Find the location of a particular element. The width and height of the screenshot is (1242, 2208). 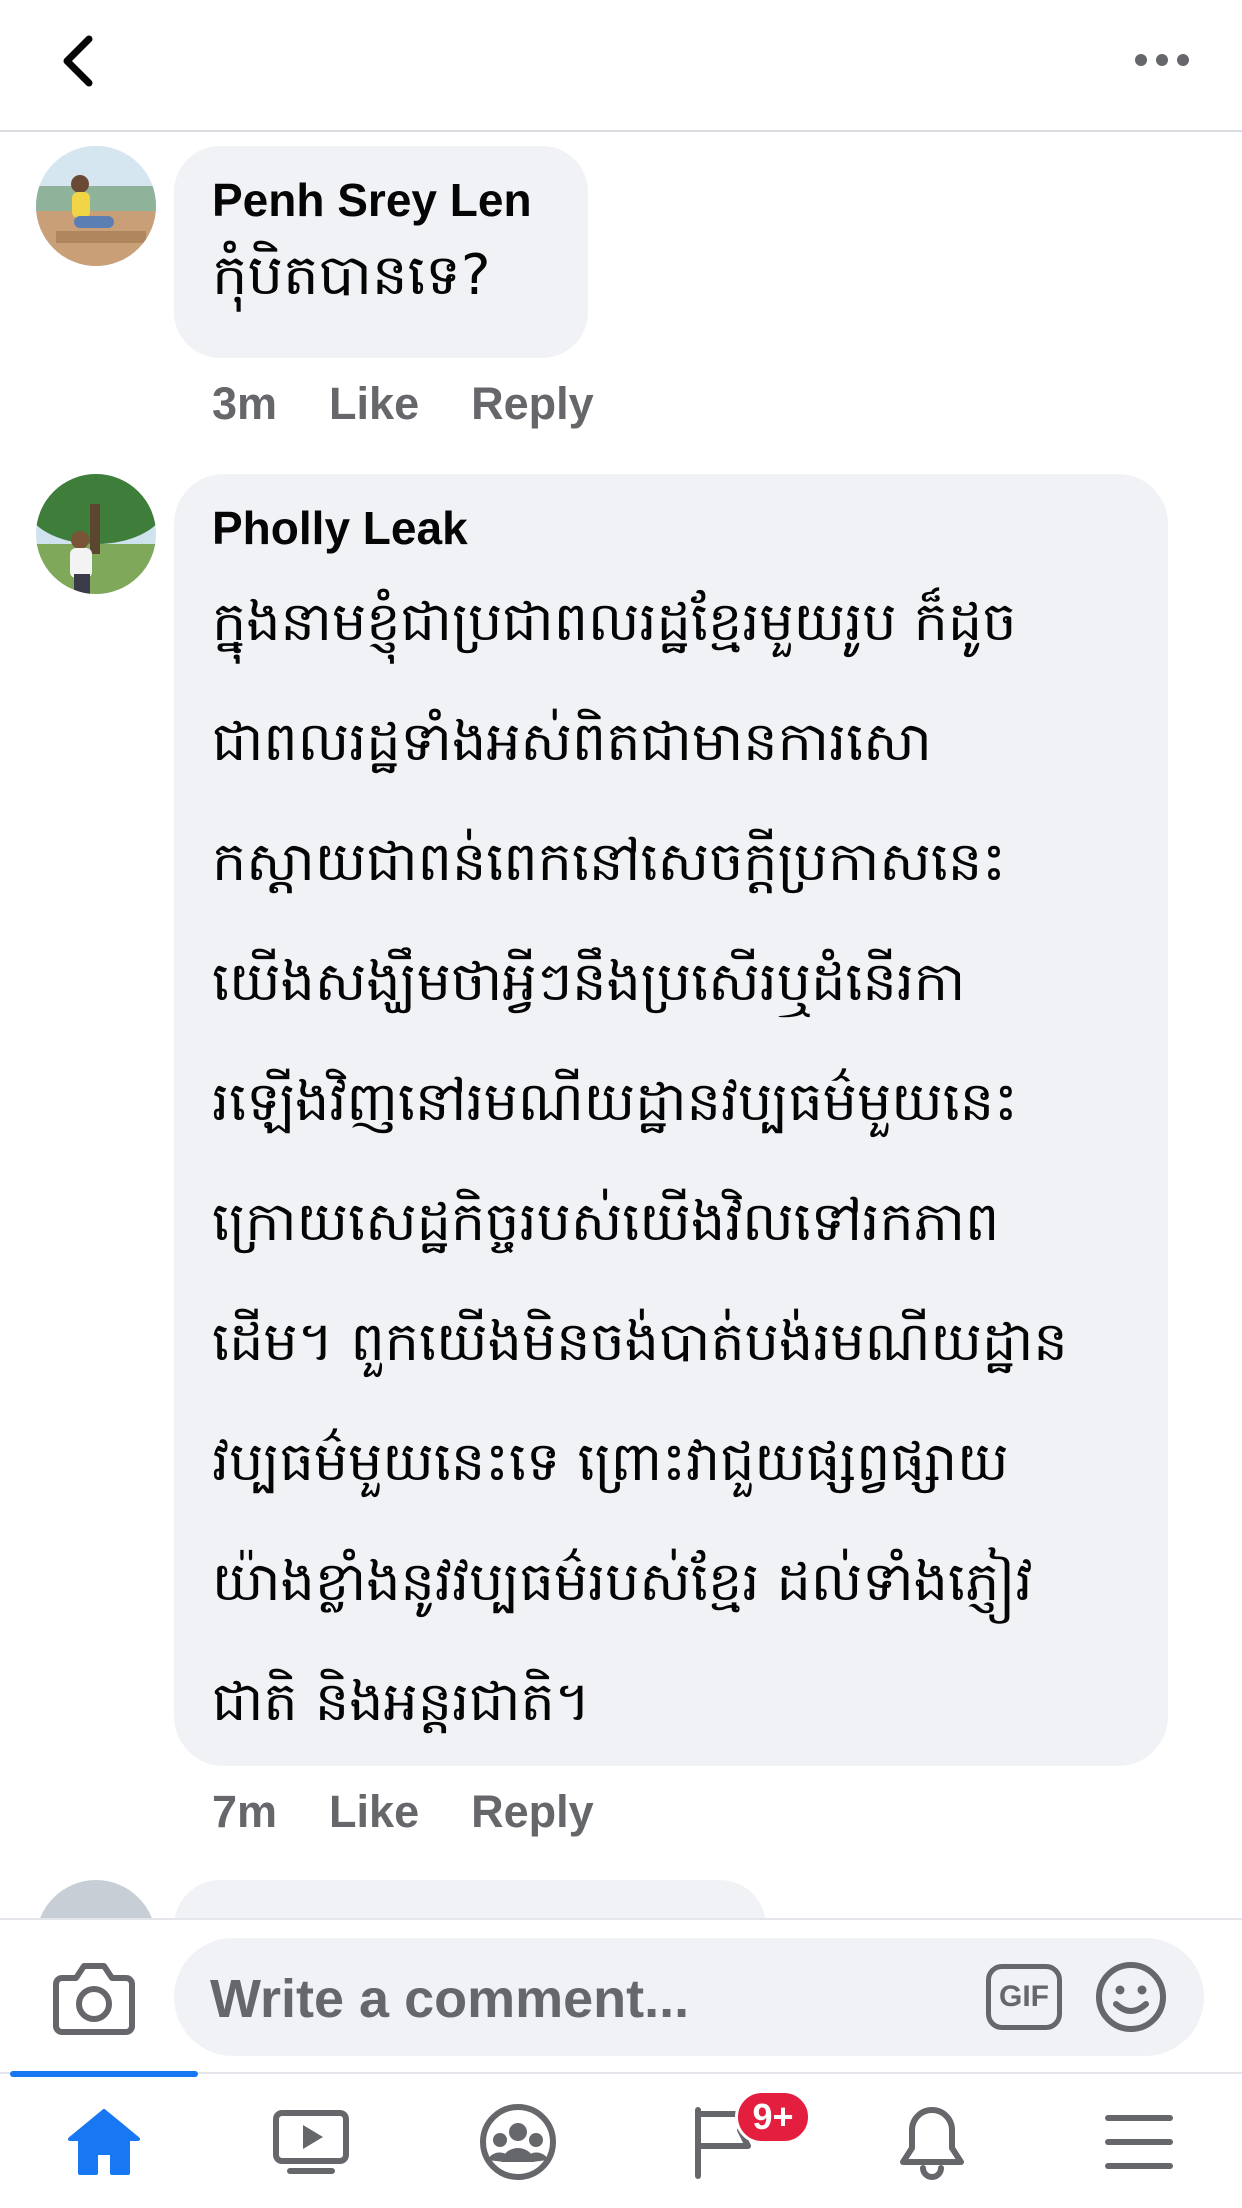

comment-composer: Write a comment... GIF is located at coordinates (621, 1995).